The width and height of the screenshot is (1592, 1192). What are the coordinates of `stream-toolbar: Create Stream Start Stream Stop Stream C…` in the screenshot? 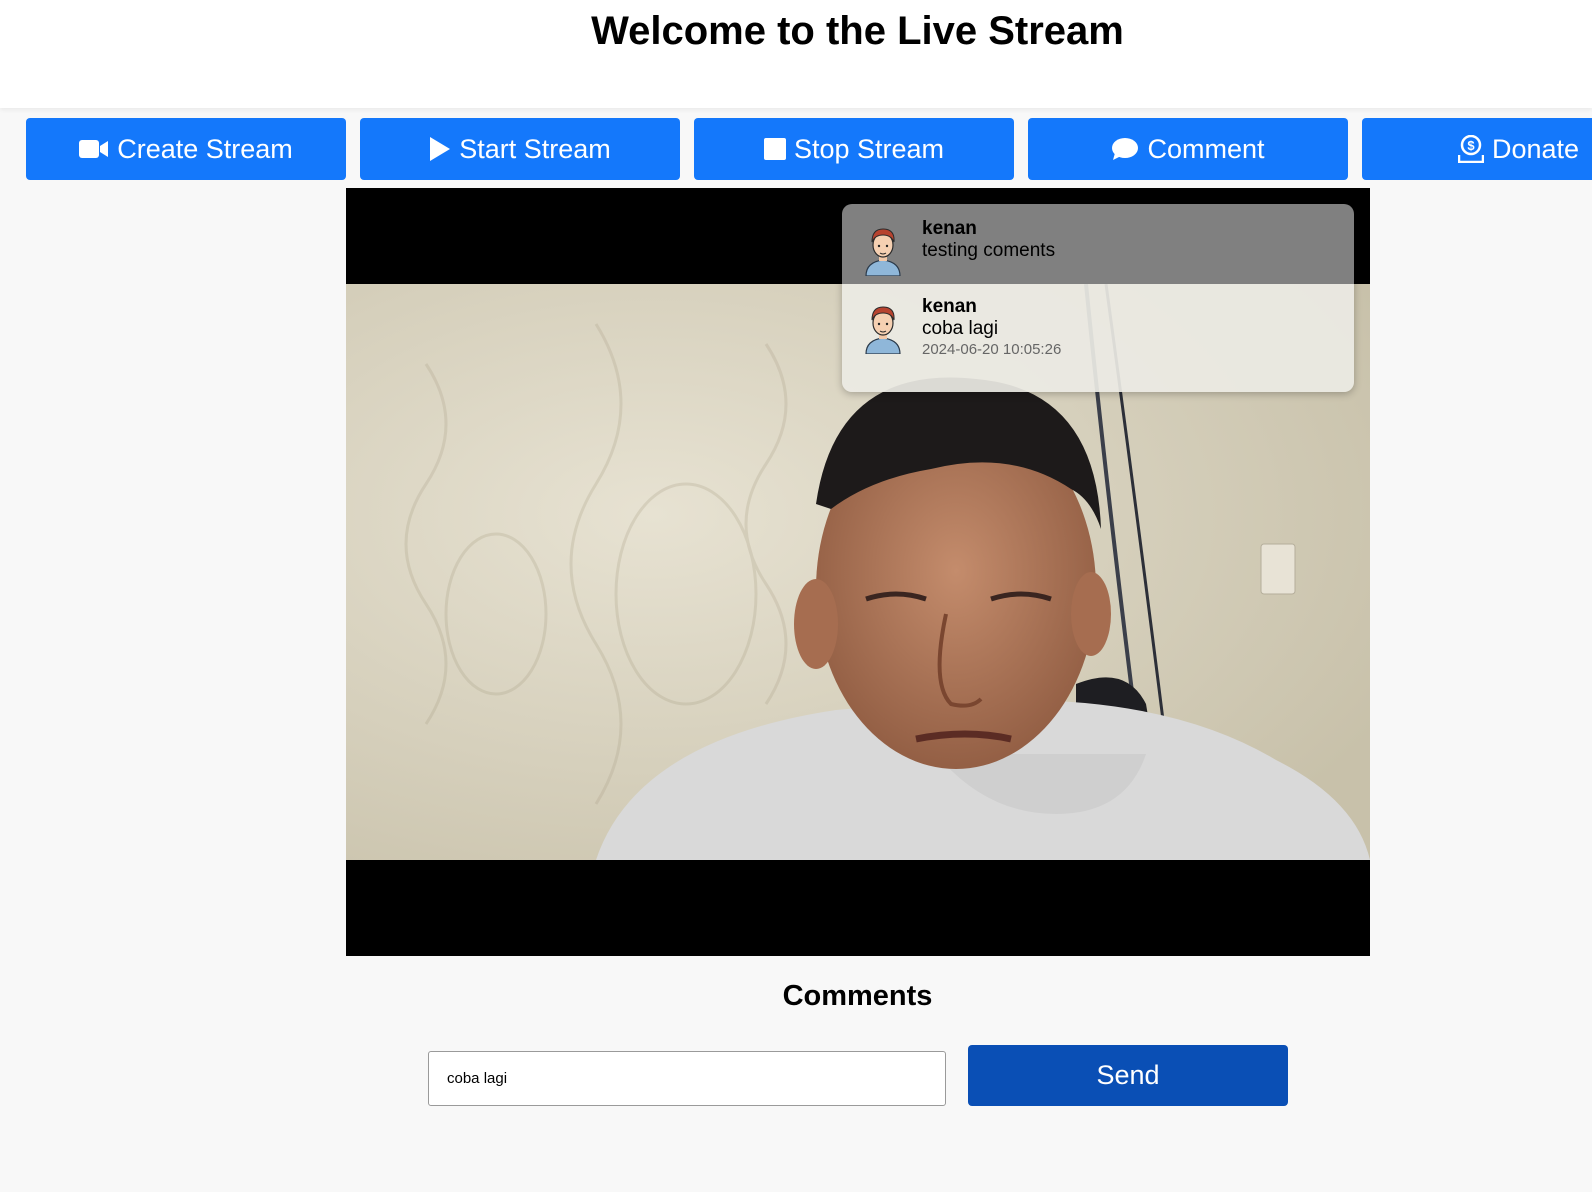 It's located at (809, 149).